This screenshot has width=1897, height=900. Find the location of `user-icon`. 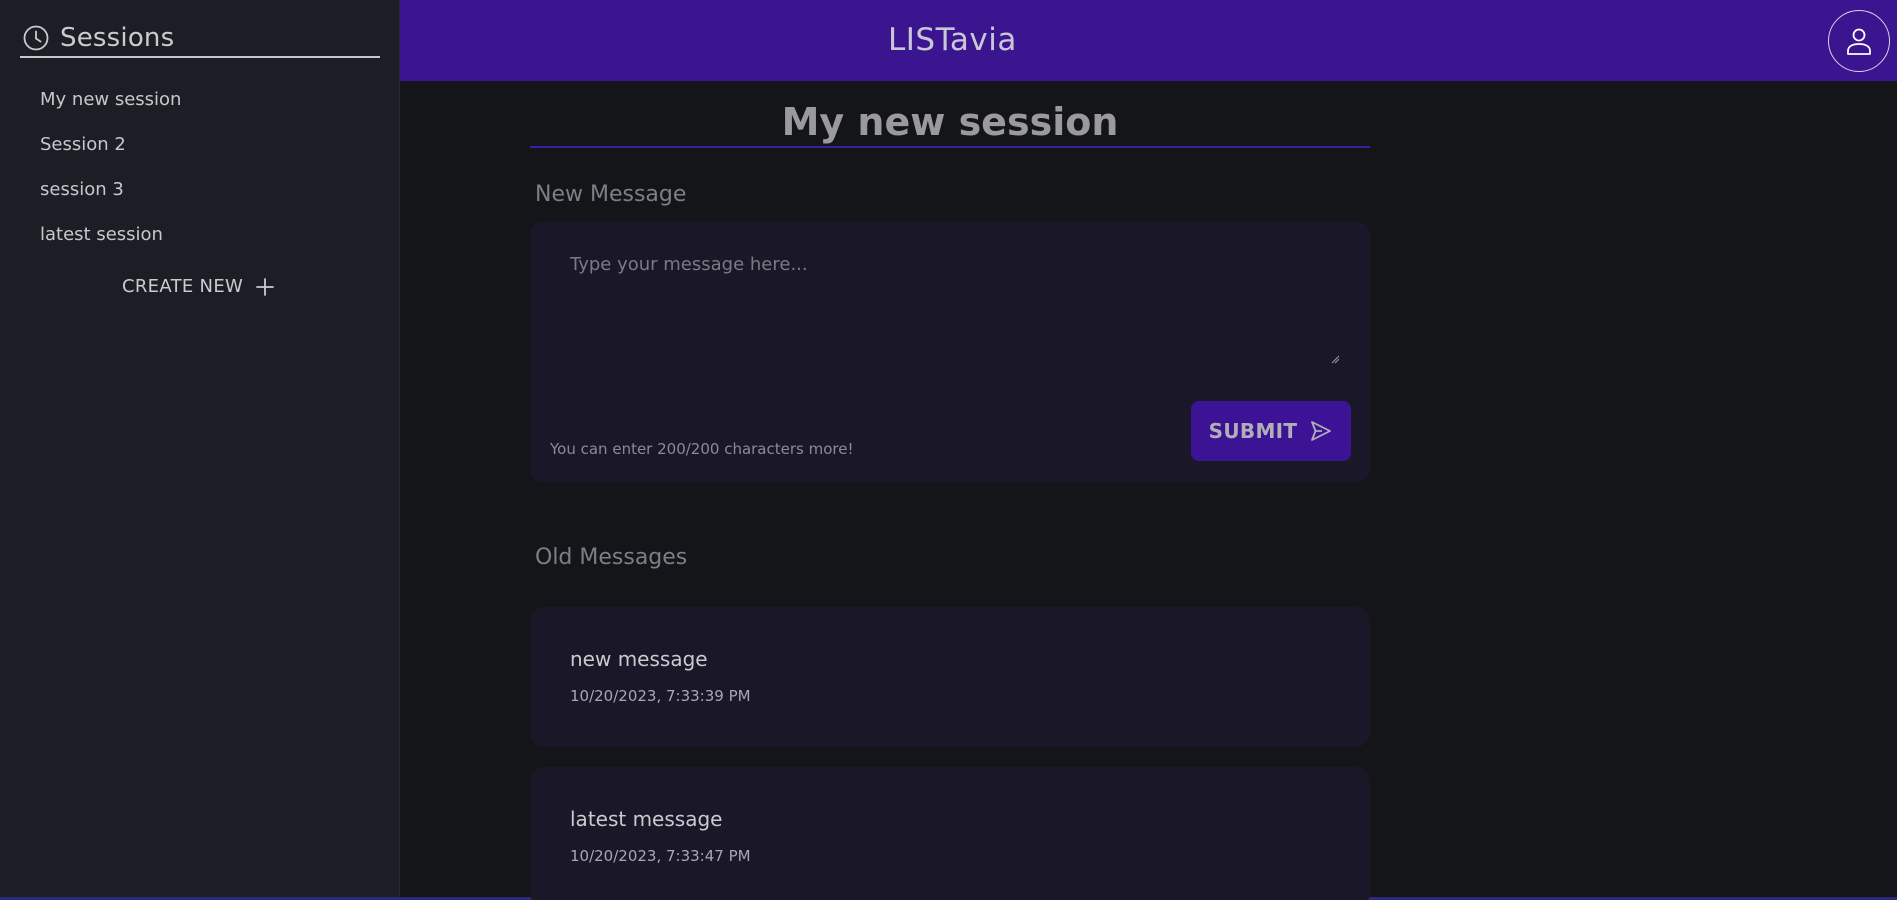

user-icon is located at coordinates (1859, 41).